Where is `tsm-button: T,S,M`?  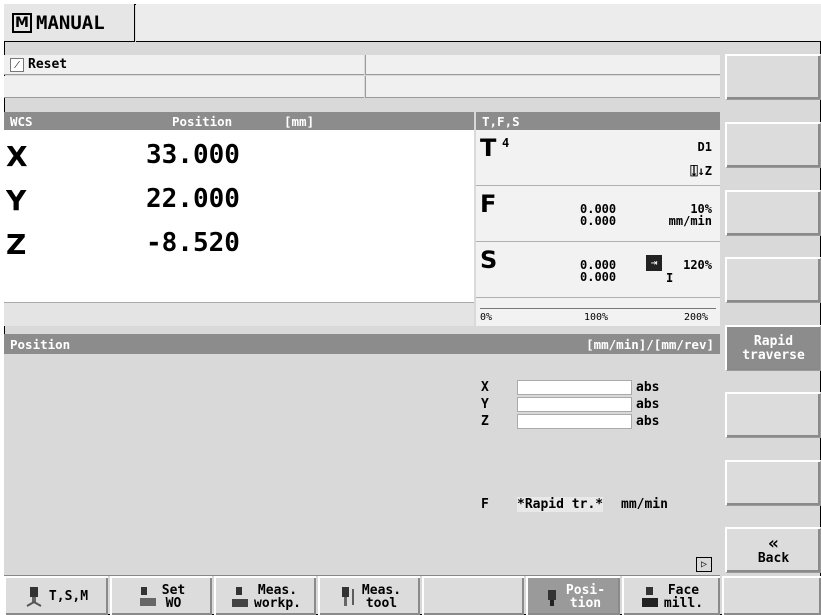
tsm-button: T,S,M is located at coordinates (56, 595).